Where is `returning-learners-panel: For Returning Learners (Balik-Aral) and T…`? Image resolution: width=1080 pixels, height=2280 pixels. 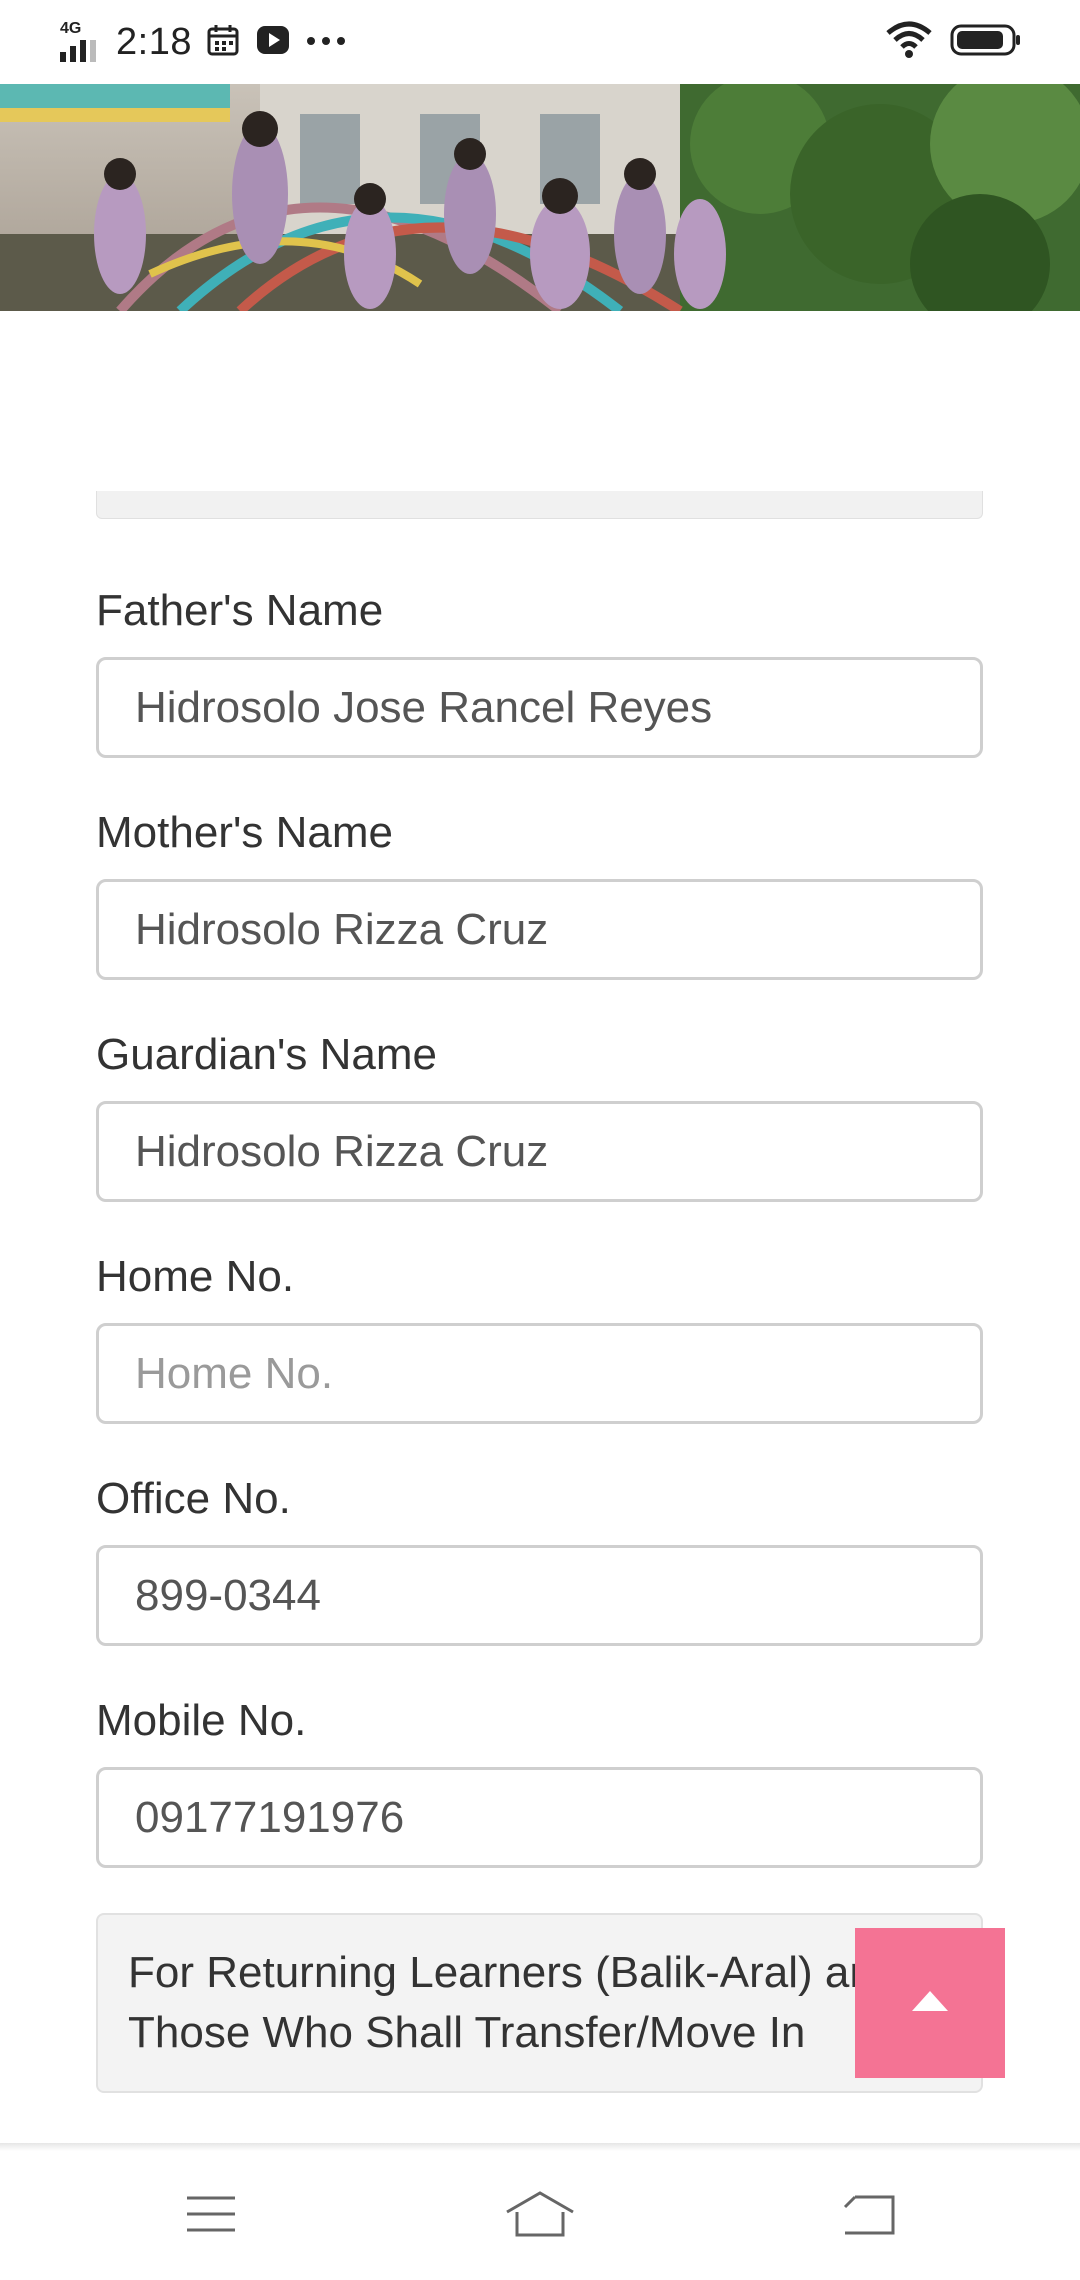 returning-learners-panel: For Returning Learners (Balik-Aral) and T… is located at coordinates (539, 2003).